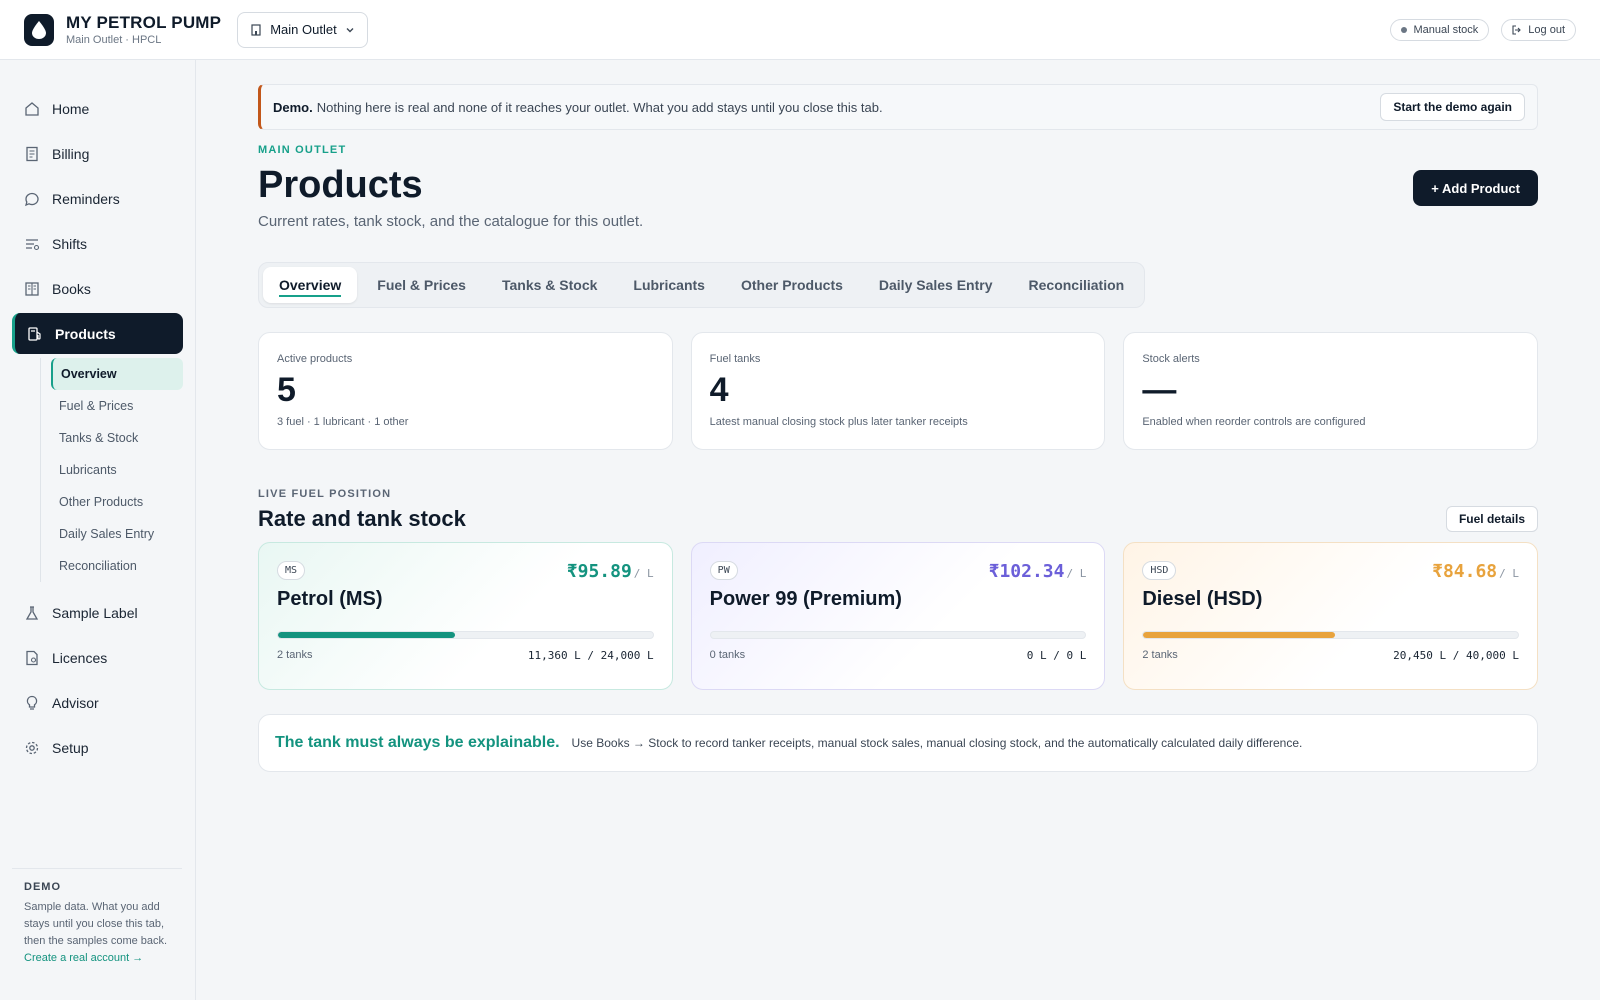 Image resolution: width=1600 pixels, height=1000 pixels. What do you see at coordinates (114, 40) in the screenshot?
I see `app-subtitle: Main Outlet · HPCL` at bounding box center [114, 40].